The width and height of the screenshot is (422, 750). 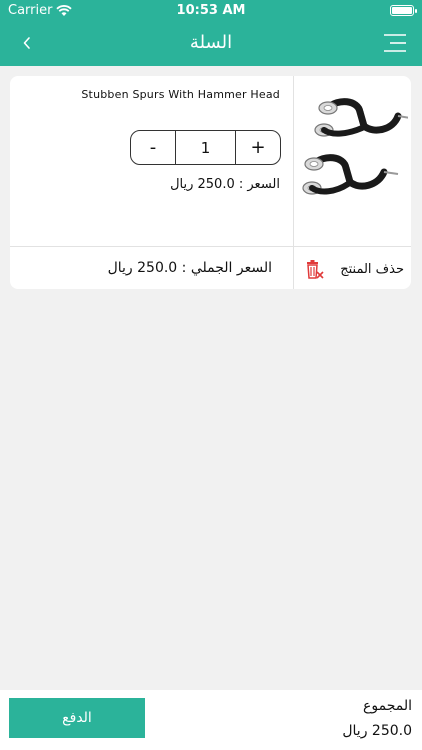 What do you see at coordinates (403, 10) in the screenshot?
I see `battery-icon` at bounding box center [403, 10].